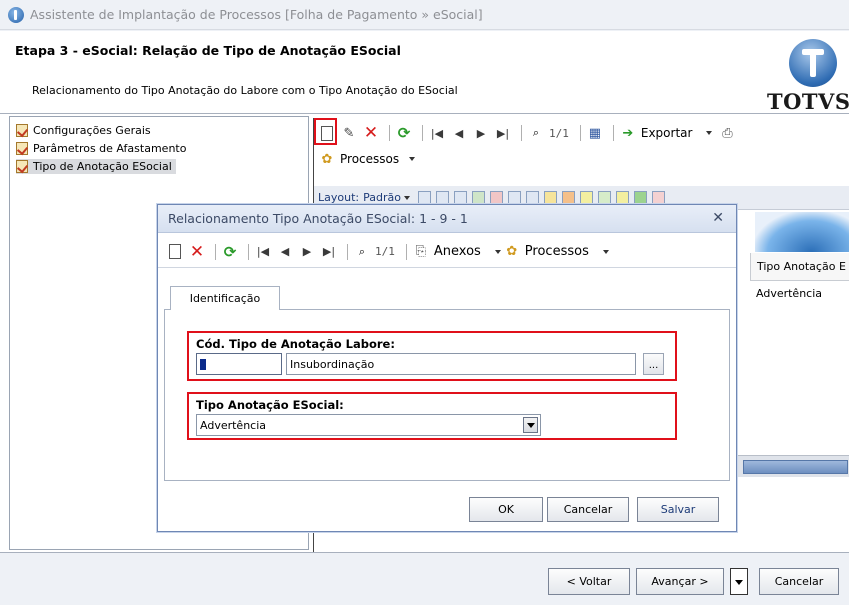 The width and height of the screenshot is (849, 605). I want to click on totvs-logo-text: TOTVS, so click(808, 101).